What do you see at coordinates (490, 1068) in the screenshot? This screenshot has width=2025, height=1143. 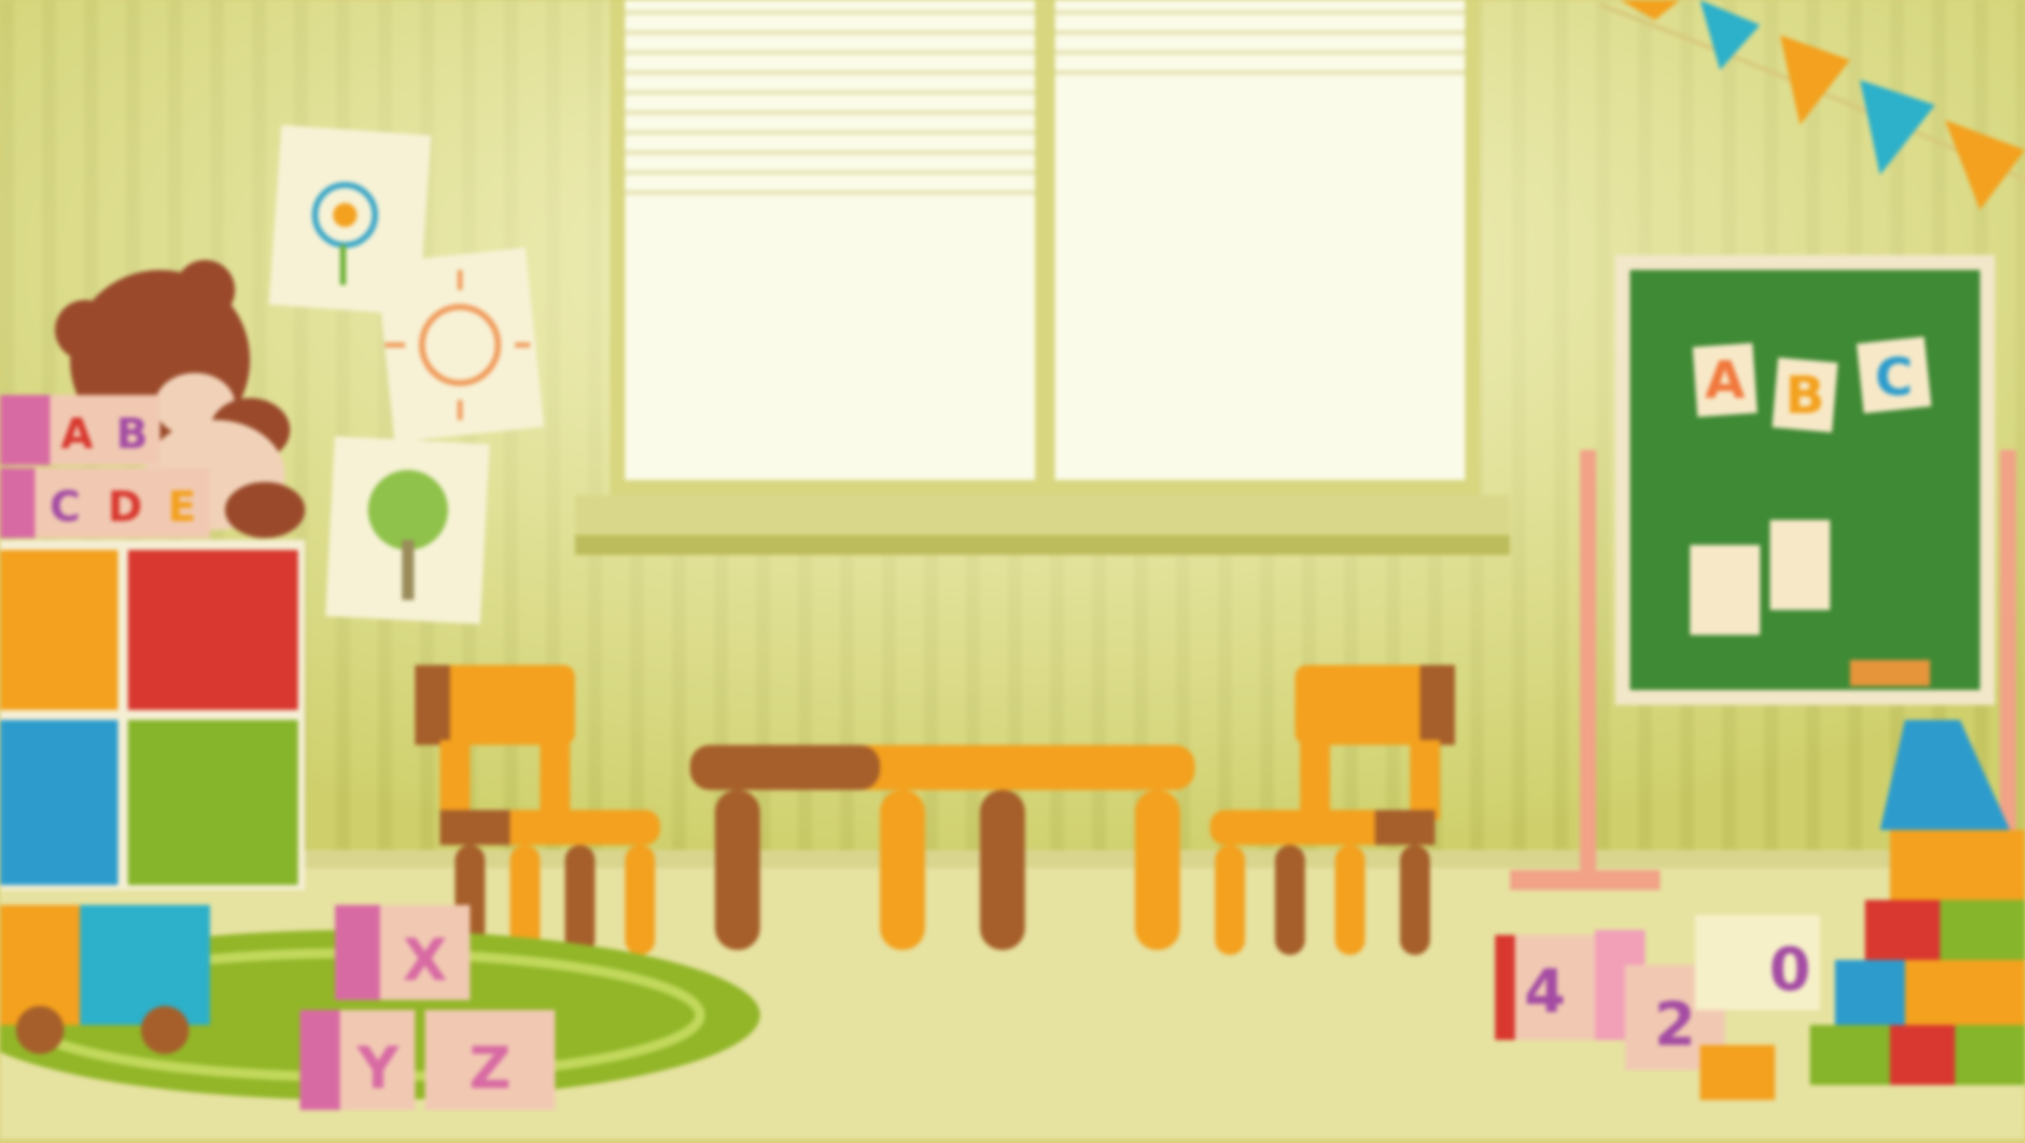 I see `floor-block-z: Z` at bounding box center [490, 1068].